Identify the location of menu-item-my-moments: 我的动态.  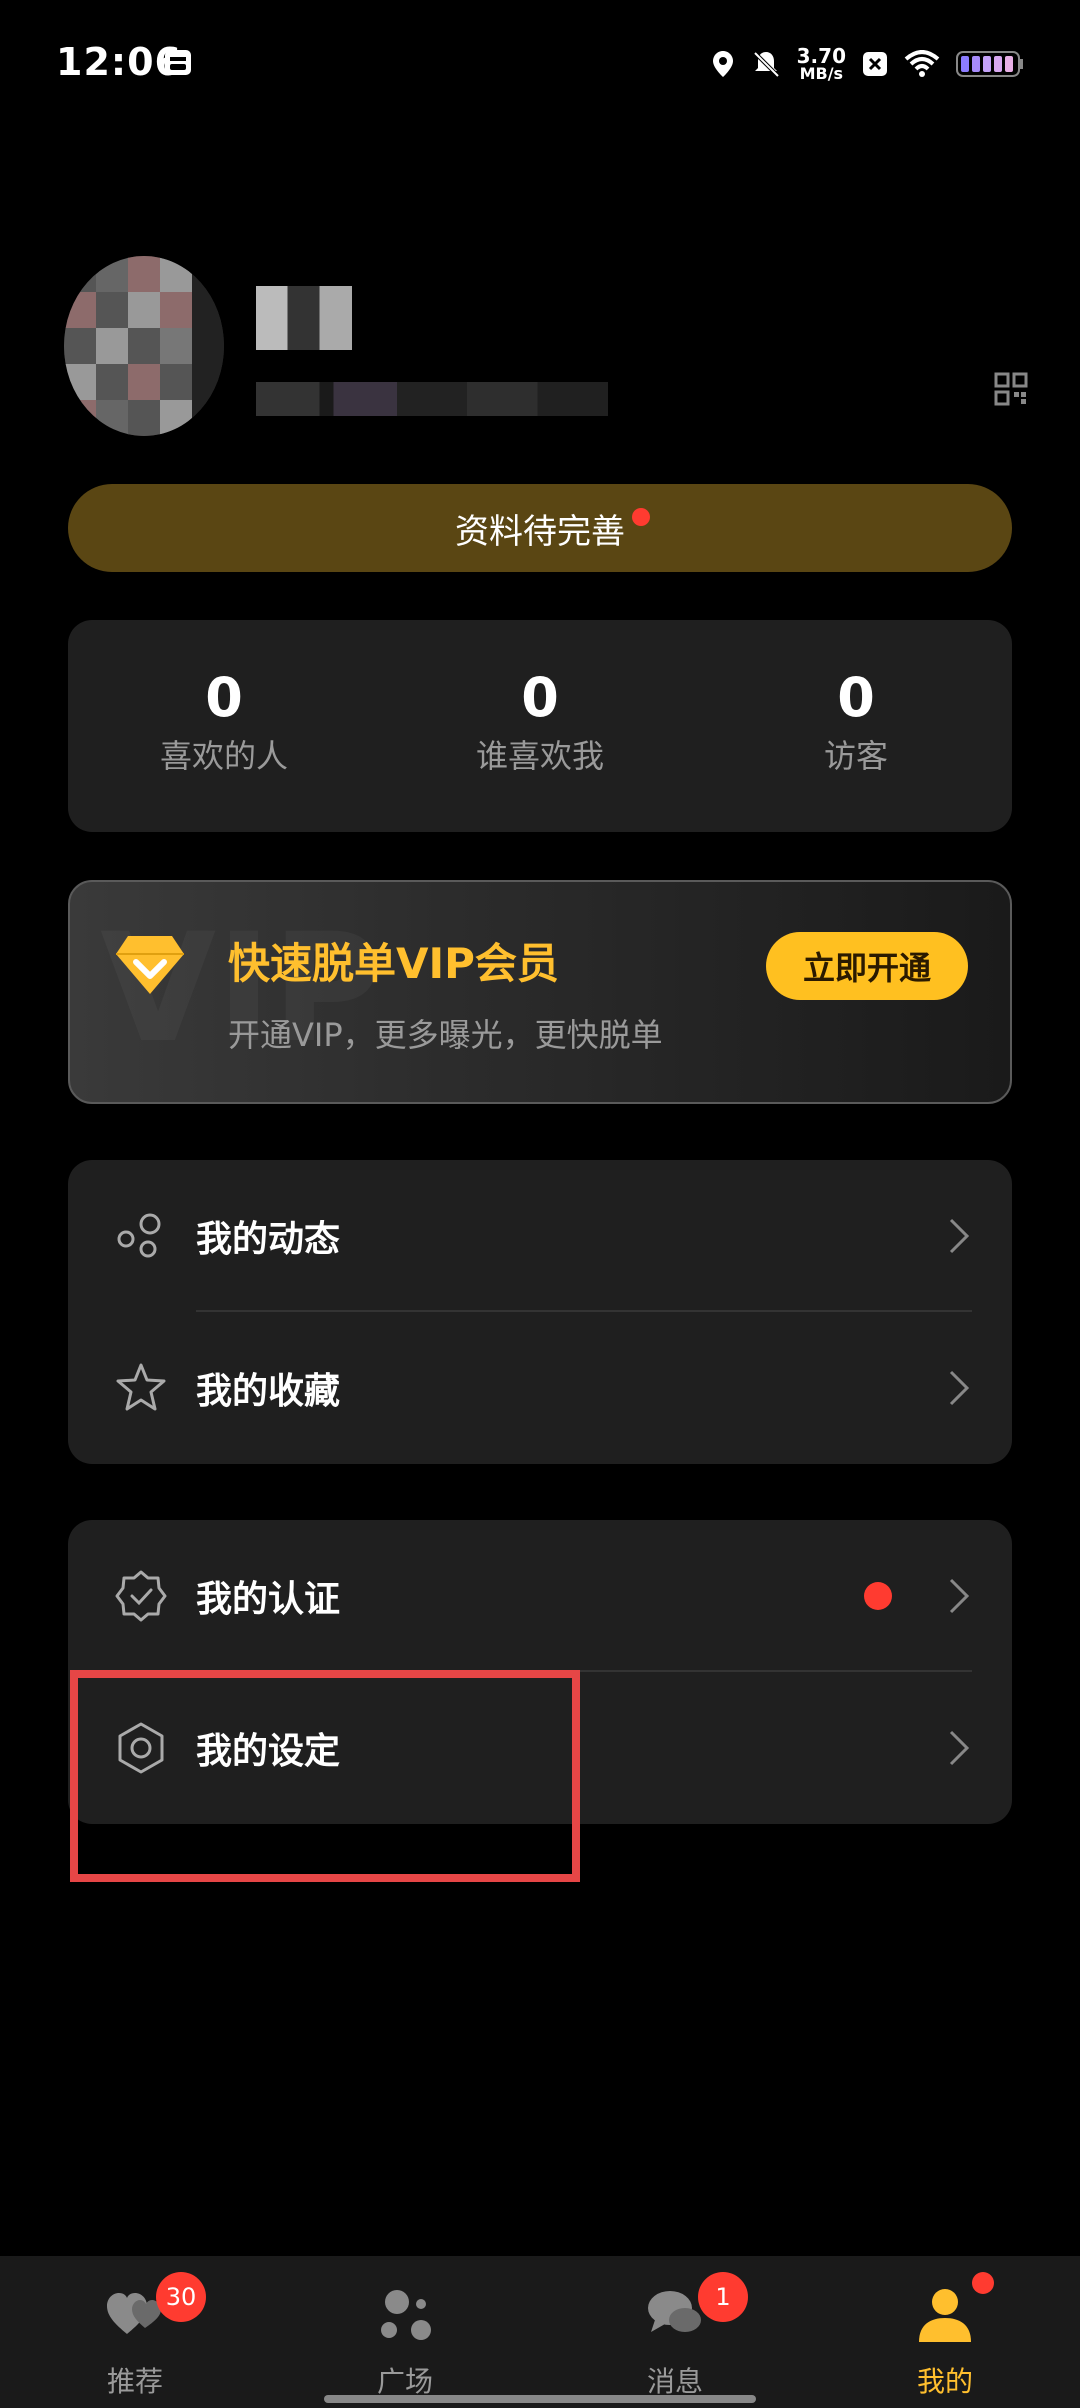
(540, 1236).